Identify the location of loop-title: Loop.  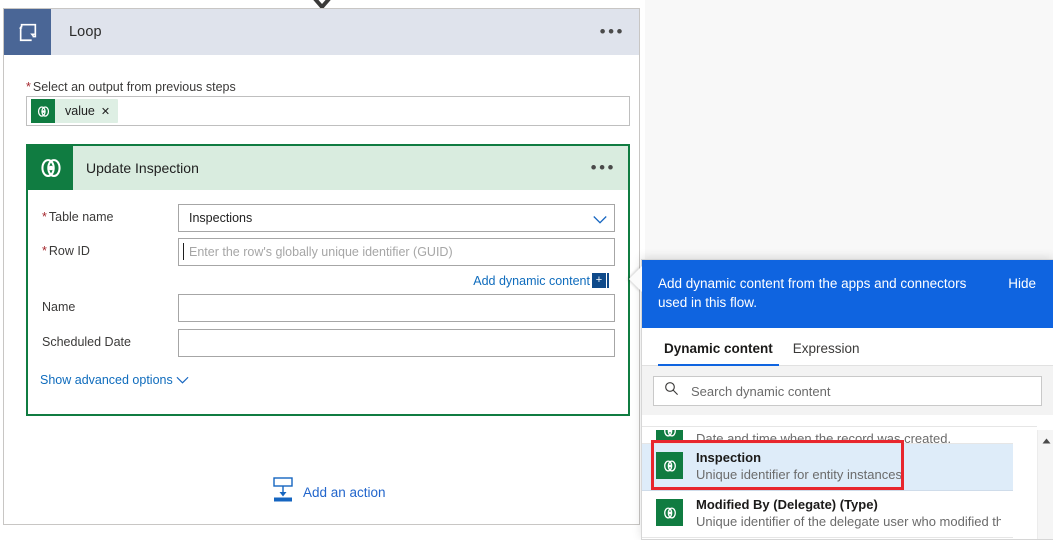
(85, 32).